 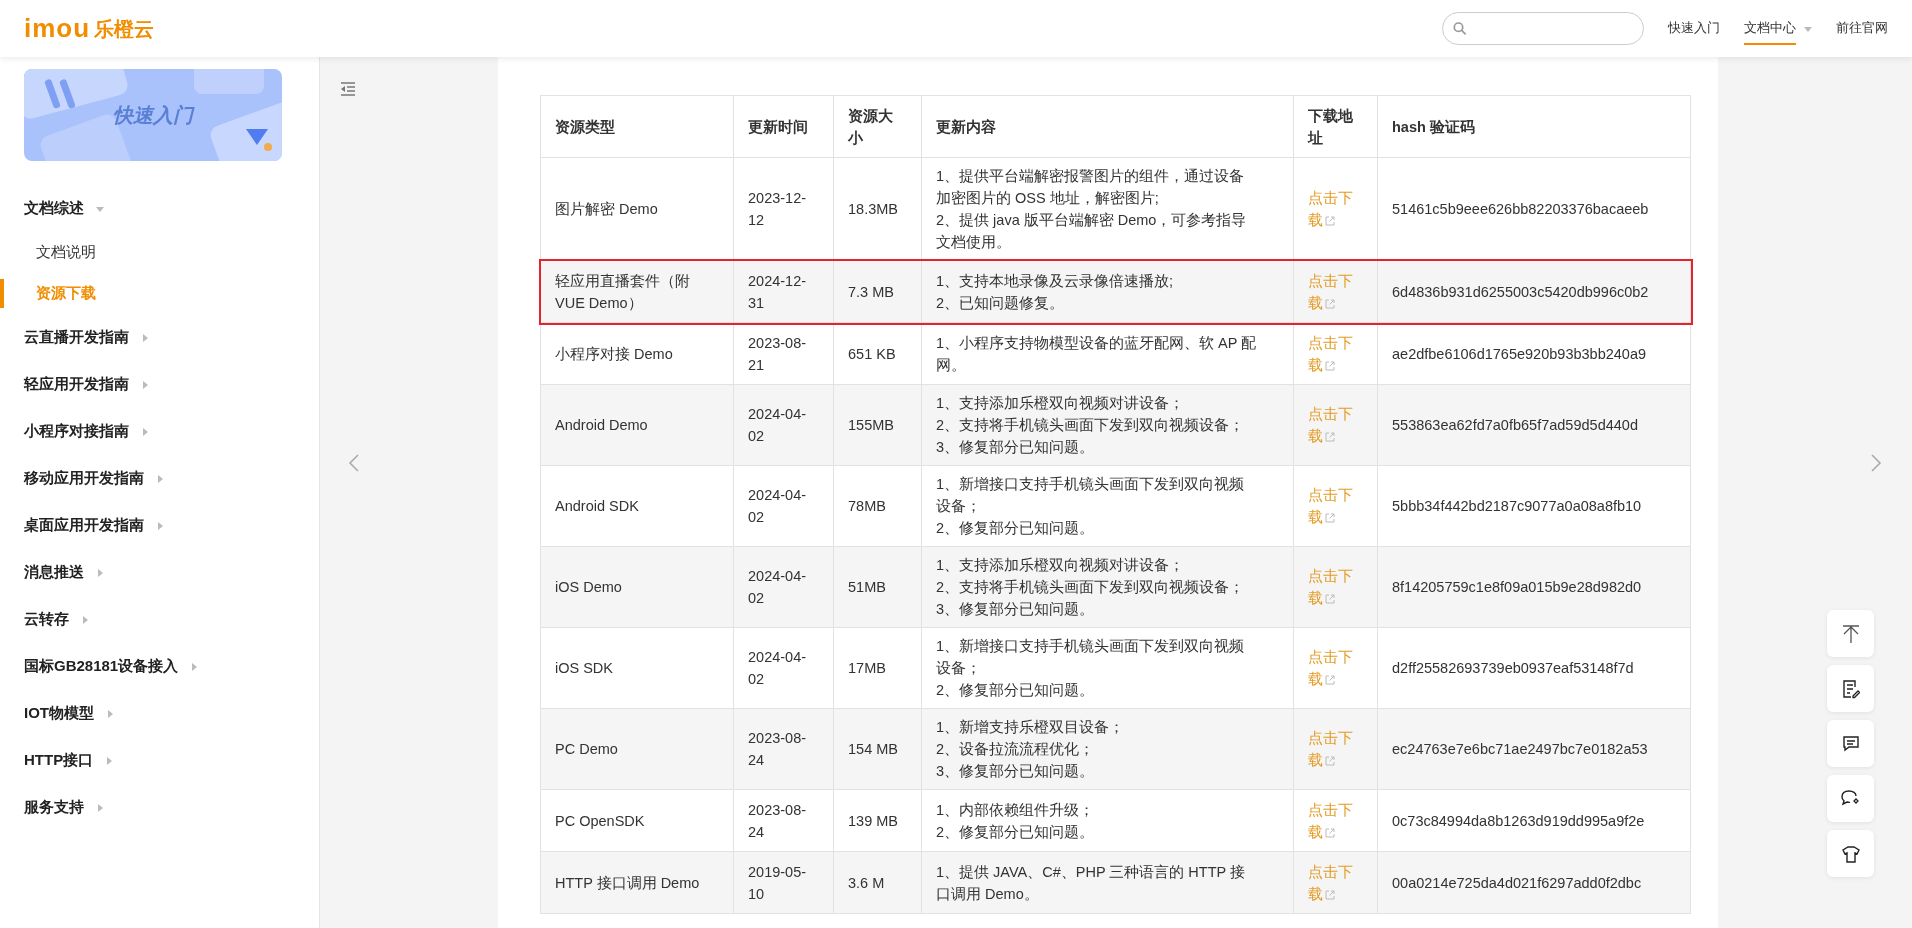 What do you see at coordinates (54, 807) in the screenshot?
I see `sidebar-item: 服务支持` at bounding box center [54, 807].